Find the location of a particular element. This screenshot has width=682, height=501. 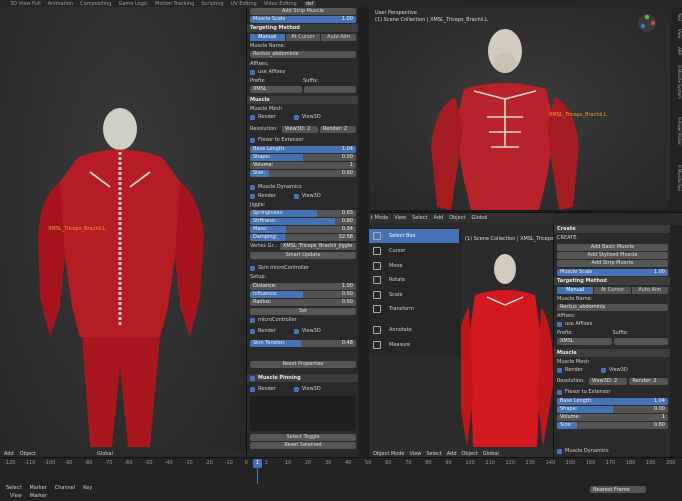

timeline-tick: 60 is located at coordinates (388, 463).